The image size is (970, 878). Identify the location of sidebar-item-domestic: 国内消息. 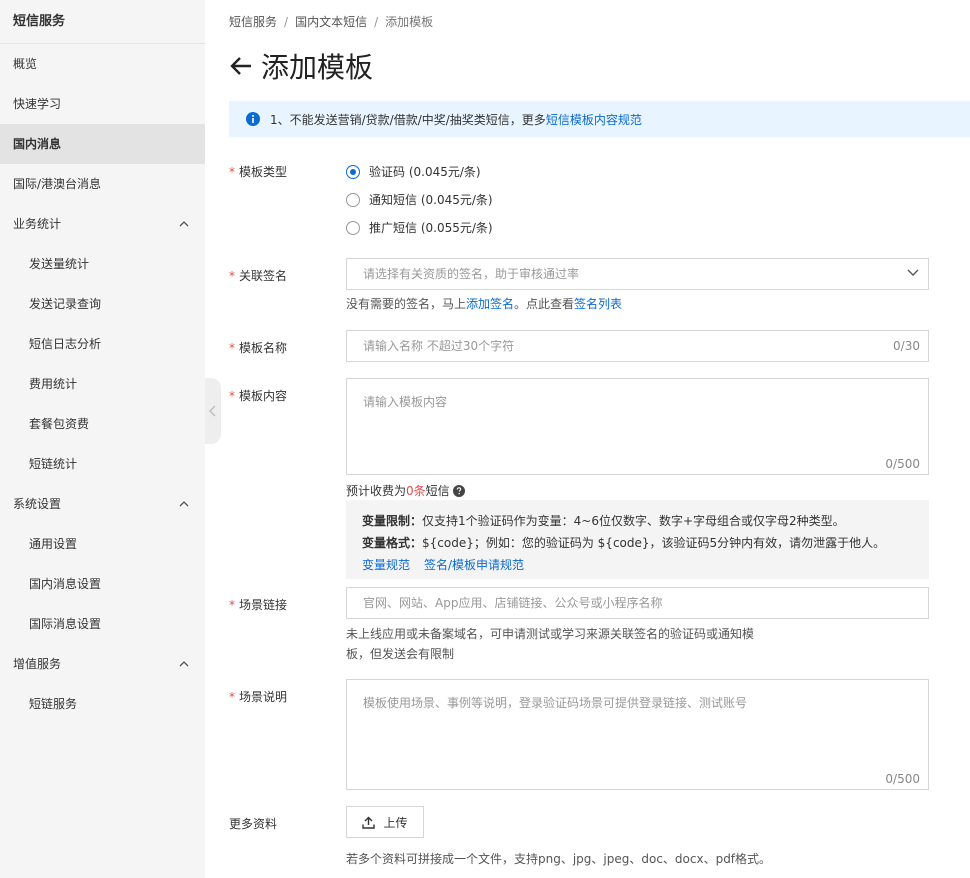
(102, 144).